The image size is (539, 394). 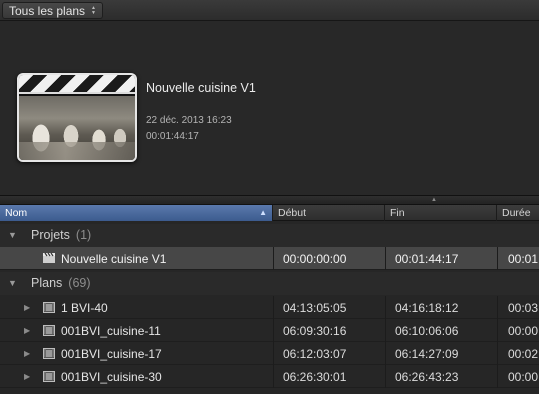 I want to click on group-projects-title: Projets, so click(x=50, y=235).